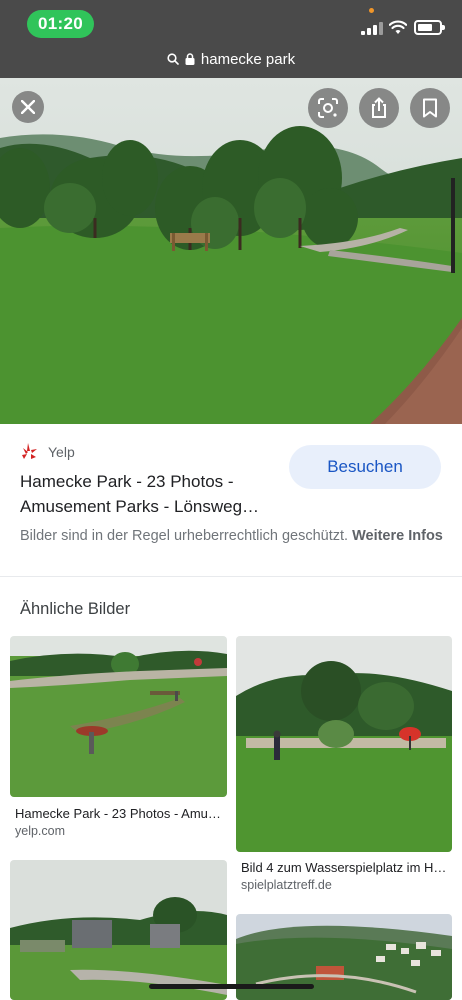  I want to click on close-icon, so click(28, 107).